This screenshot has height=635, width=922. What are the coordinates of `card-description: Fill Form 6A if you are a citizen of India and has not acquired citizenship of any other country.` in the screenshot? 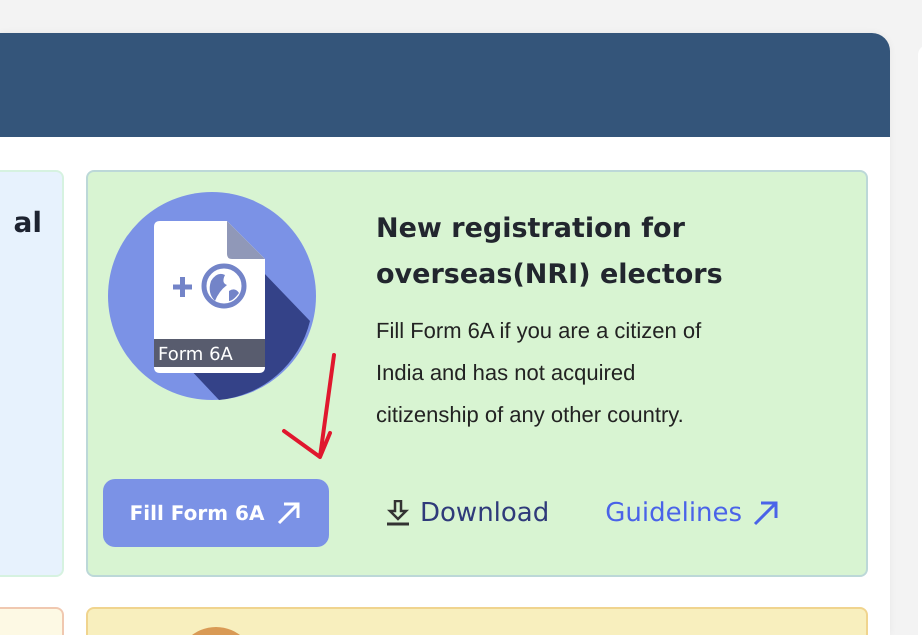 It's located at (539, 373).